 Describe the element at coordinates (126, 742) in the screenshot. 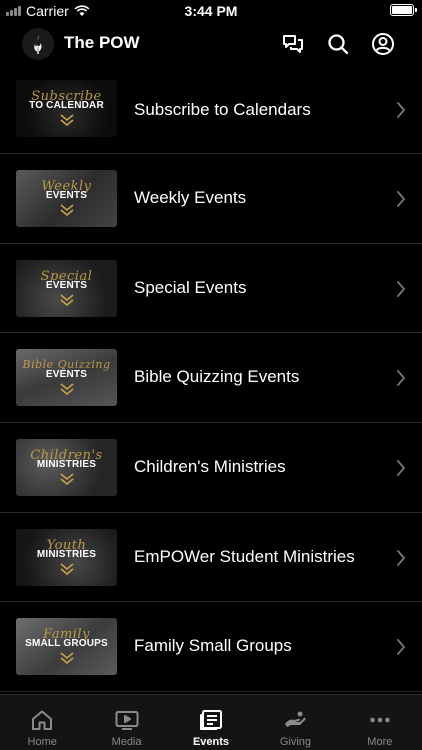

I see `tab-label: Media` at that location.